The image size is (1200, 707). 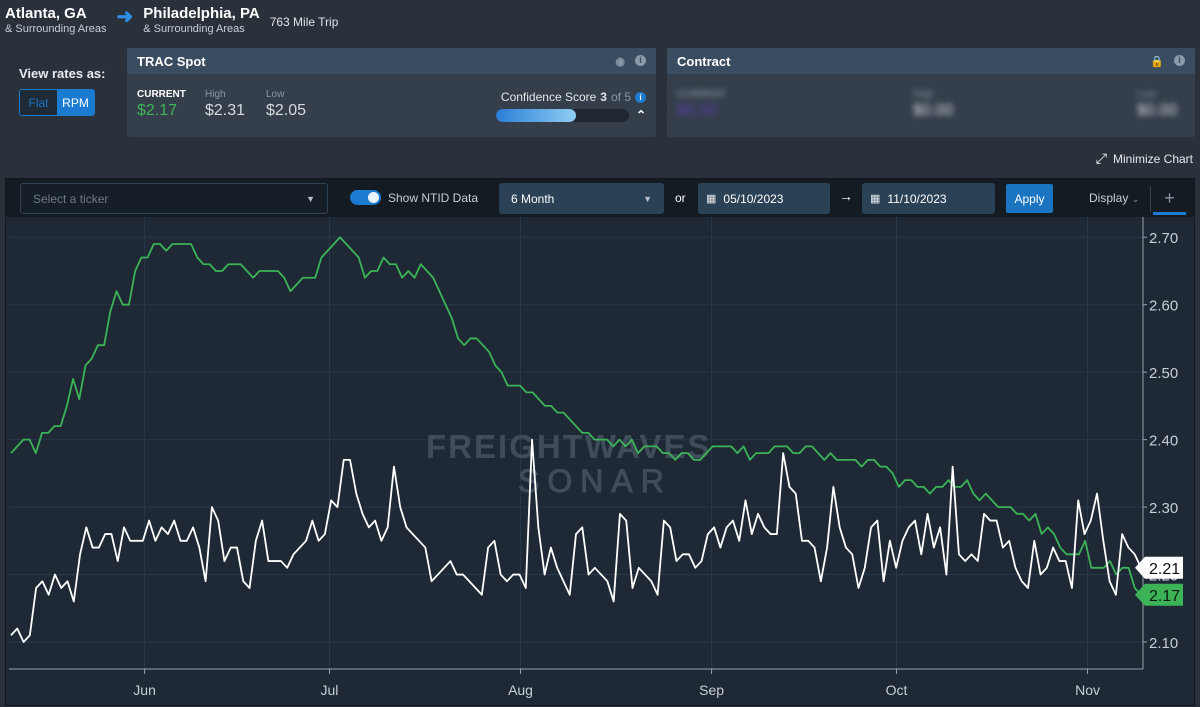 I want to click on x-tick-label: Sep, so click(x=711, y=690).